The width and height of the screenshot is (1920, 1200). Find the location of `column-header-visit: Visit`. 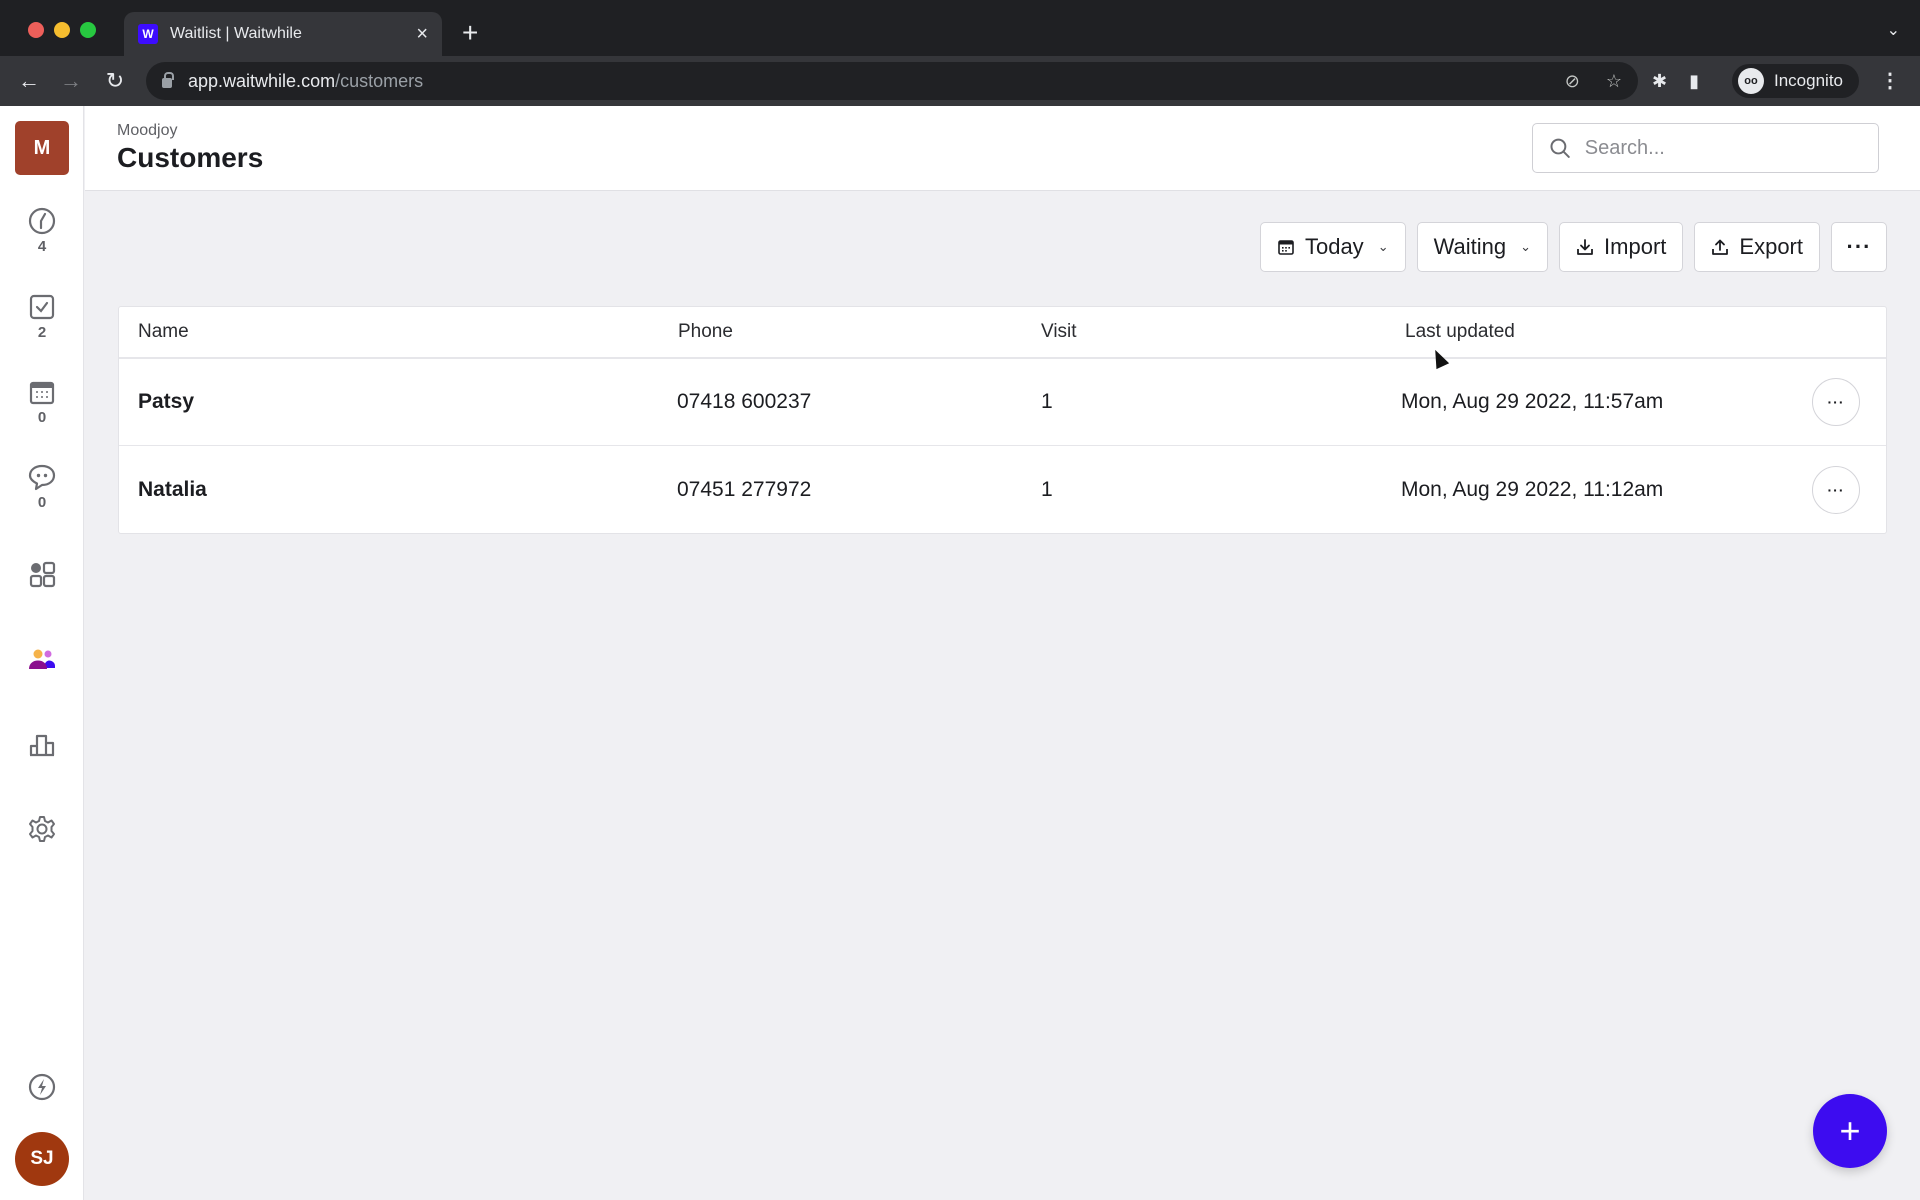

column-header-visit: Visit is located at coordinates (1204, 332).